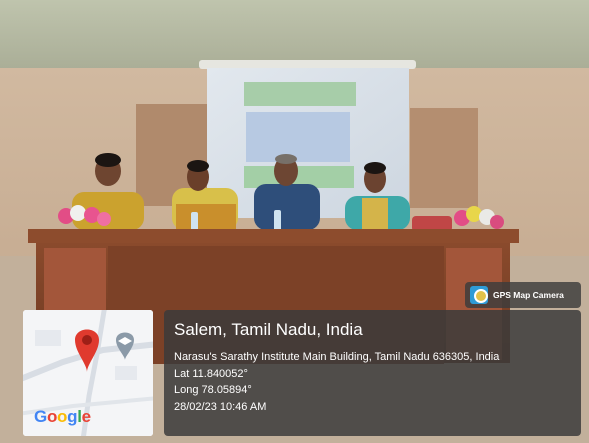 The width and height of the screenshot is (589, 443). What do you see at coordinates (220, 406) in the screenshot?
I see `timestamp-value: 28/02/23 10:46 AM` at bounding box center [220, 406].